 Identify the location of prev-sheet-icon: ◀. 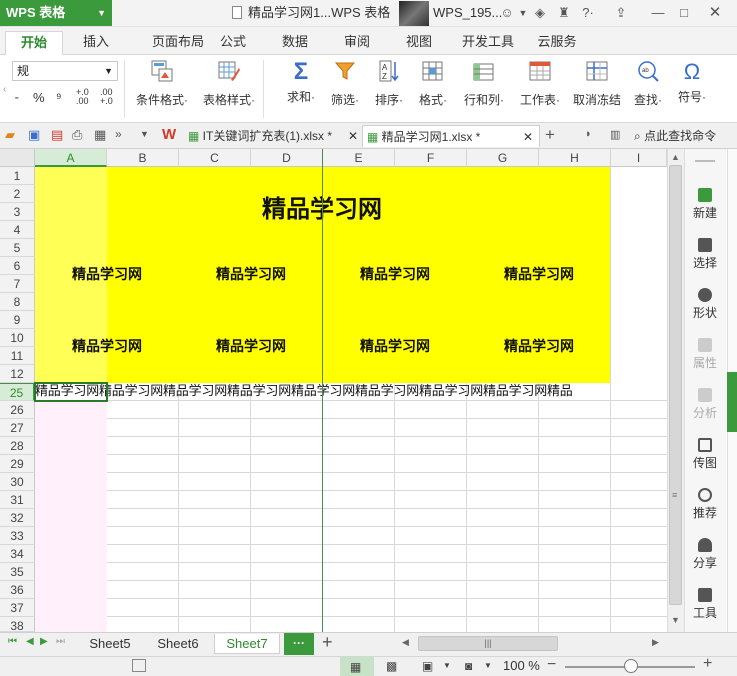
(30, 641).